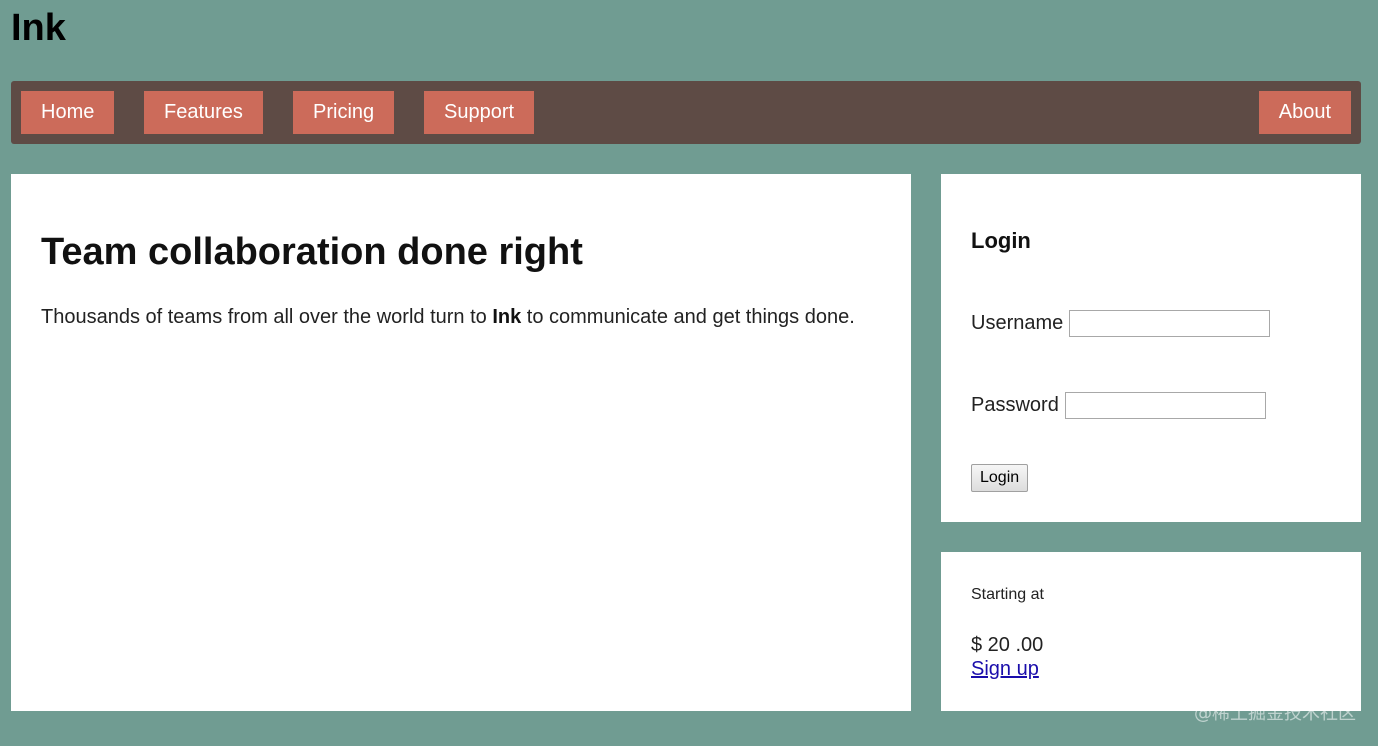  What do you see at coordinates (1000, 478) in the screenshot?
I see `login-button: Login` at bounding box center [1000, 478].